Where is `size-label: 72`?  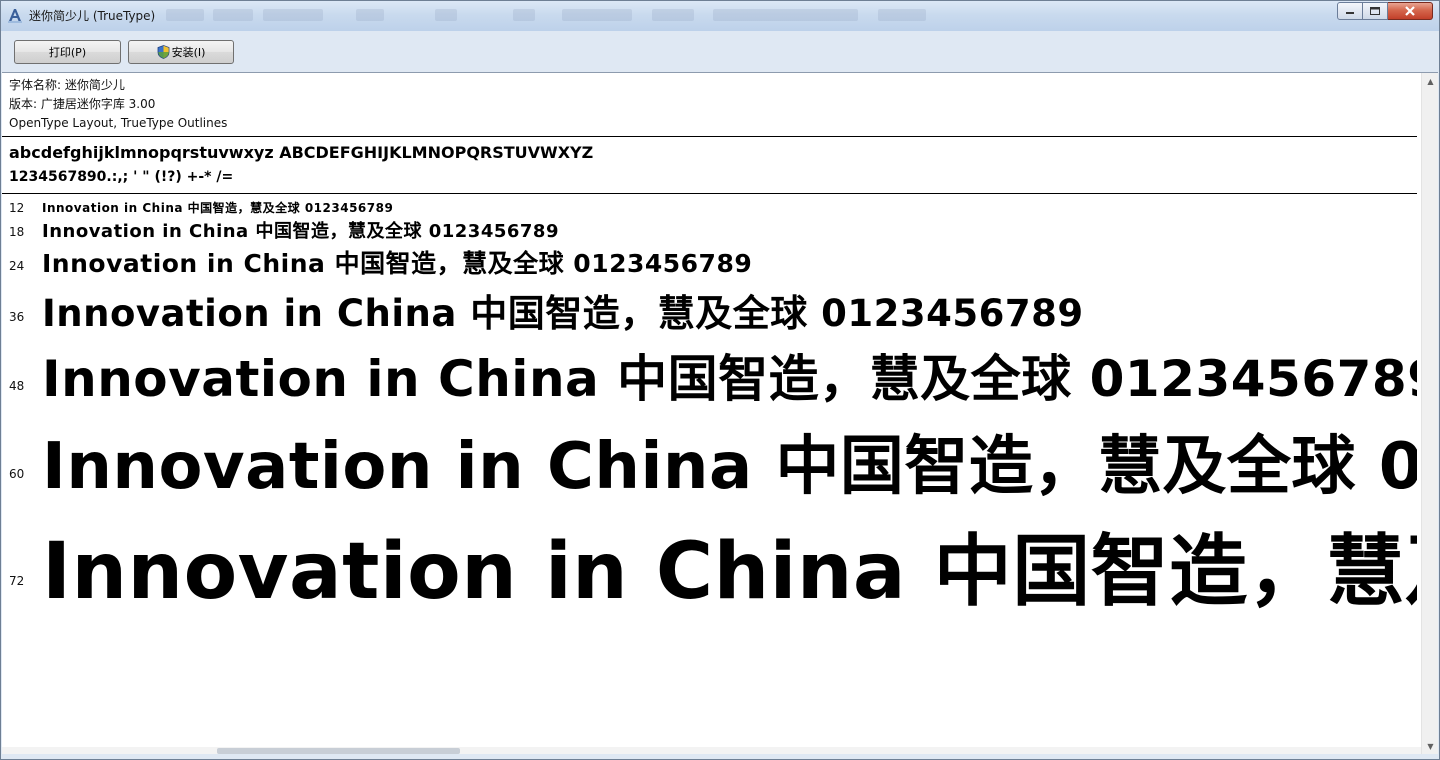 size-label: 72 is located at coordinates (17, 581).